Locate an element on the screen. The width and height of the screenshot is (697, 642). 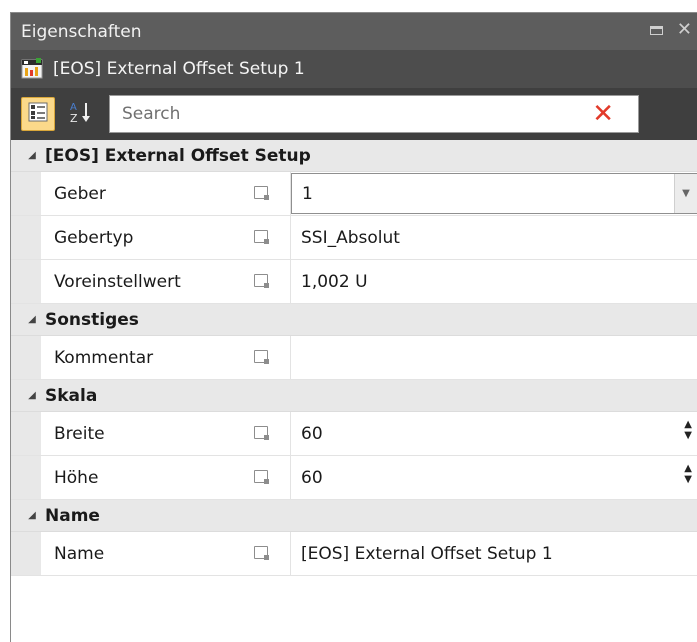
property-row: Name [EOS] External Offset Setup 1 is located at coordinates (354, 554).